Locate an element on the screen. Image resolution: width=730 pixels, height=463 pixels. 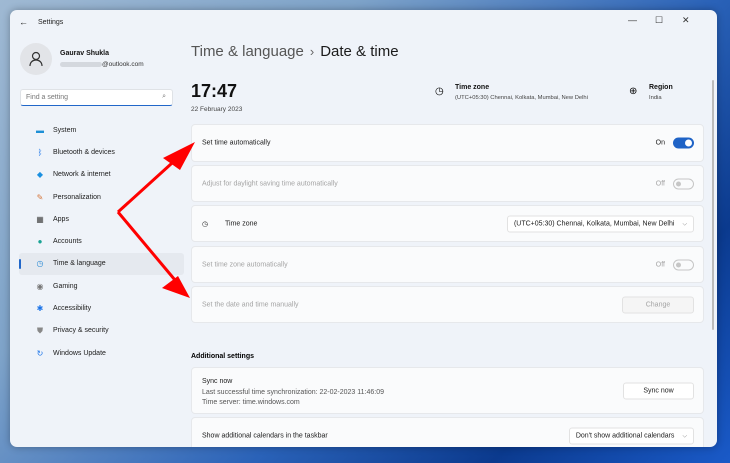
windows-update-icon: ↻ is located at coordinates (40, 353).